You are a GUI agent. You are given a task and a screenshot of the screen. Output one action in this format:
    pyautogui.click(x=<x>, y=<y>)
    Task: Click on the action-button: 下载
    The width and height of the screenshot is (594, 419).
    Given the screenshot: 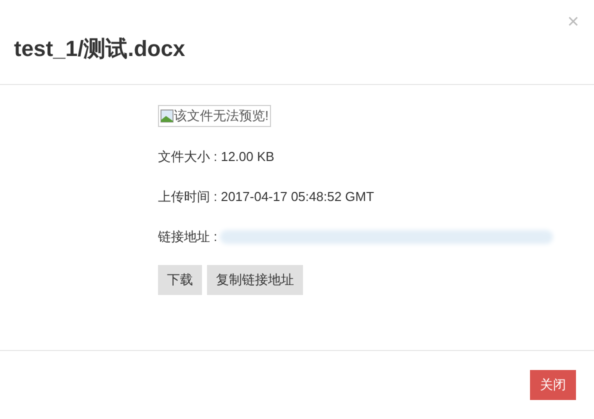 What is the action you would take?
    pyautogui.click(x=180, y=279)
    